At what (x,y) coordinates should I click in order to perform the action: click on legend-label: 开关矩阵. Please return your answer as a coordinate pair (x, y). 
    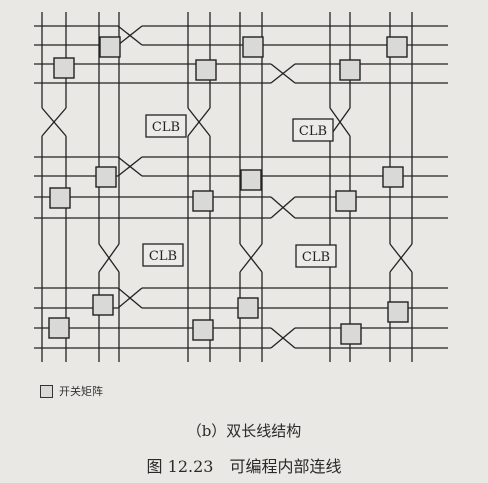
    Looking at the image, I should click on (81, 391).